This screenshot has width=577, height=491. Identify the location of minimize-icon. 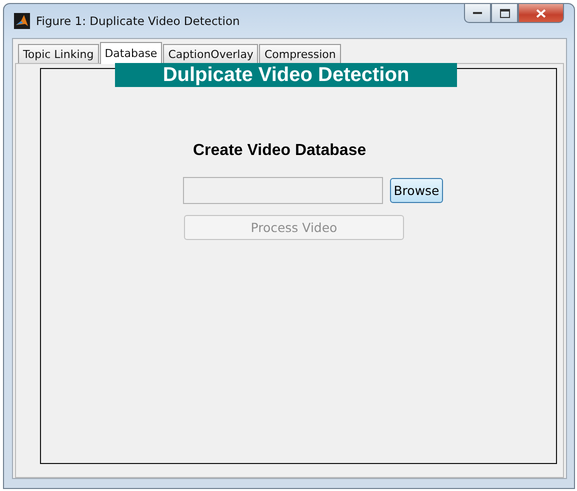
(477, 13).